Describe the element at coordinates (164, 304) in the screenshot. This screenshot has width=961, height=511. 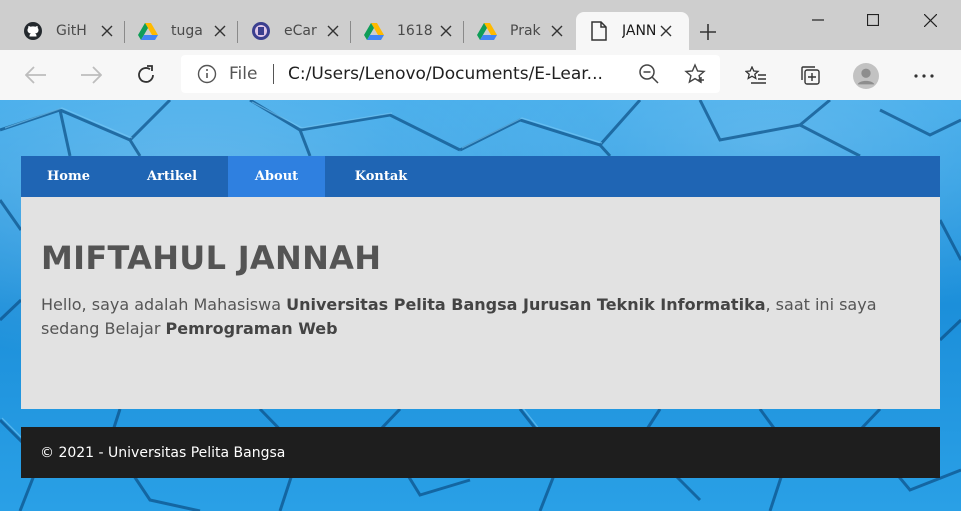
I see `intro-text: Hello, saya adalah Mahasiswa` at that location.